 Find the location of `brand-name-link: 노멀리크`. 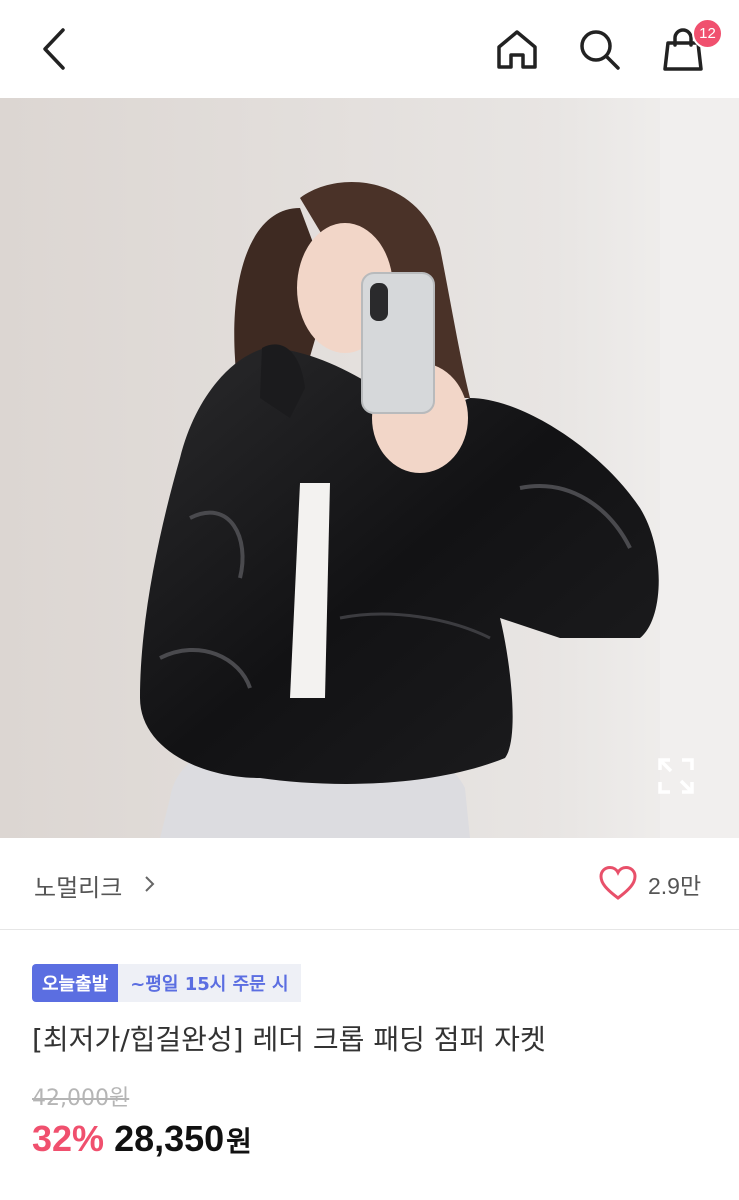

brand-name-link: 노멀리크 is located at coordinates (78, 885).